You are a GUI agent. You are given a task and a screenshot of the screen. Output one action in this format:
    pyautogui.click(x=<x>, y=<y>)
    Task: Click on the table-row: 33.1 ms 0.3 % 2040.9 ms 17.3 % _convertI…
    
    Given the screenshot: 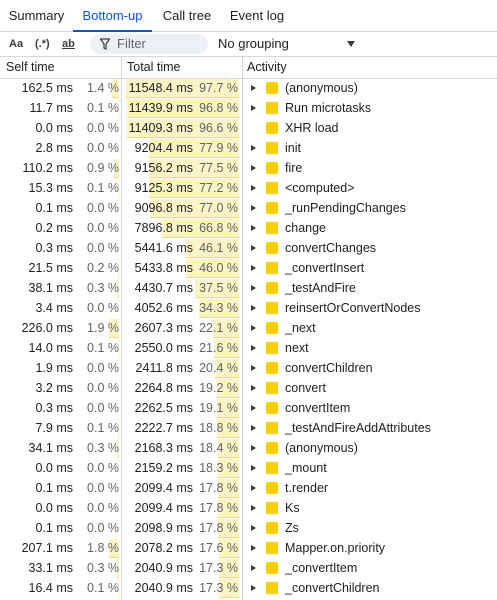 What is the action you would take?
    pyautogui.click(x=248, y=568)
    